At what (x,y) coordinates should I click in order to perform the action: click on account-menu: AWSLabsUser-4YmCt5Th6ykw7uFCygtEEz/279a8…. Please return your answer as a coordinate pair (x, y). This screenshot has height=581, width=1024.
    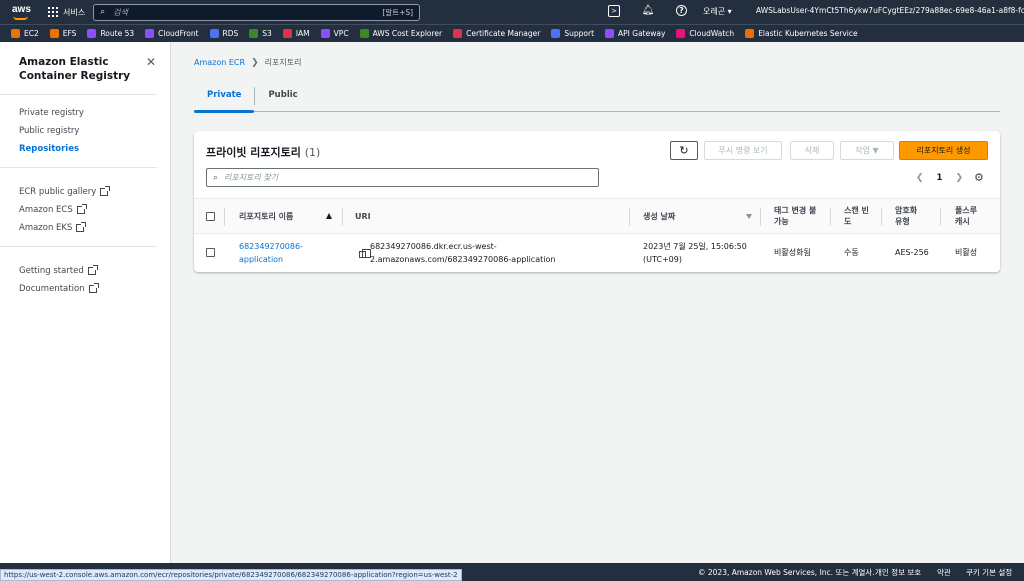
    Looking at the image, I should click on (890, 10).